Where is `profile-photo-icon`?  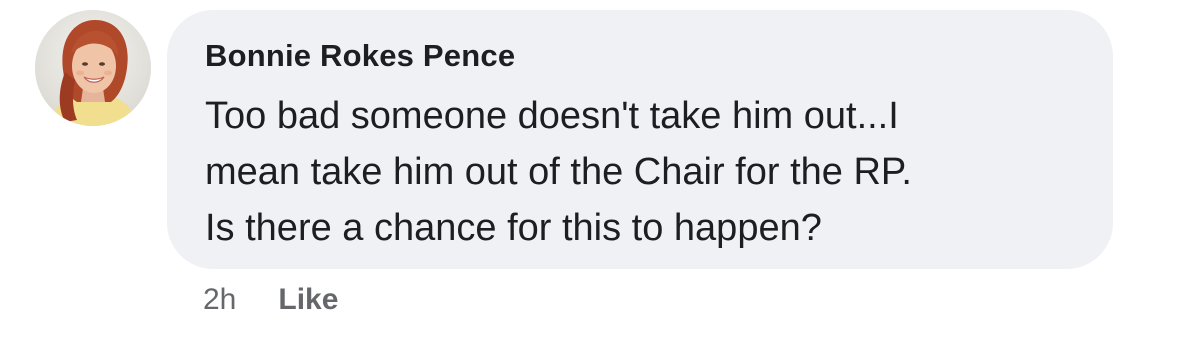
profile-photo-icon is located at coordinates (93, 68).